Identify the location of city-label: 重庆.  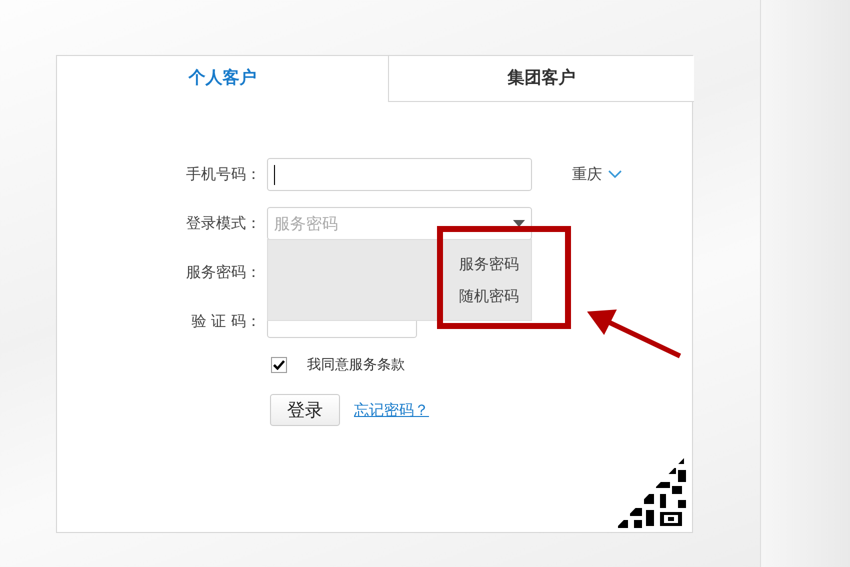
(587, 175).